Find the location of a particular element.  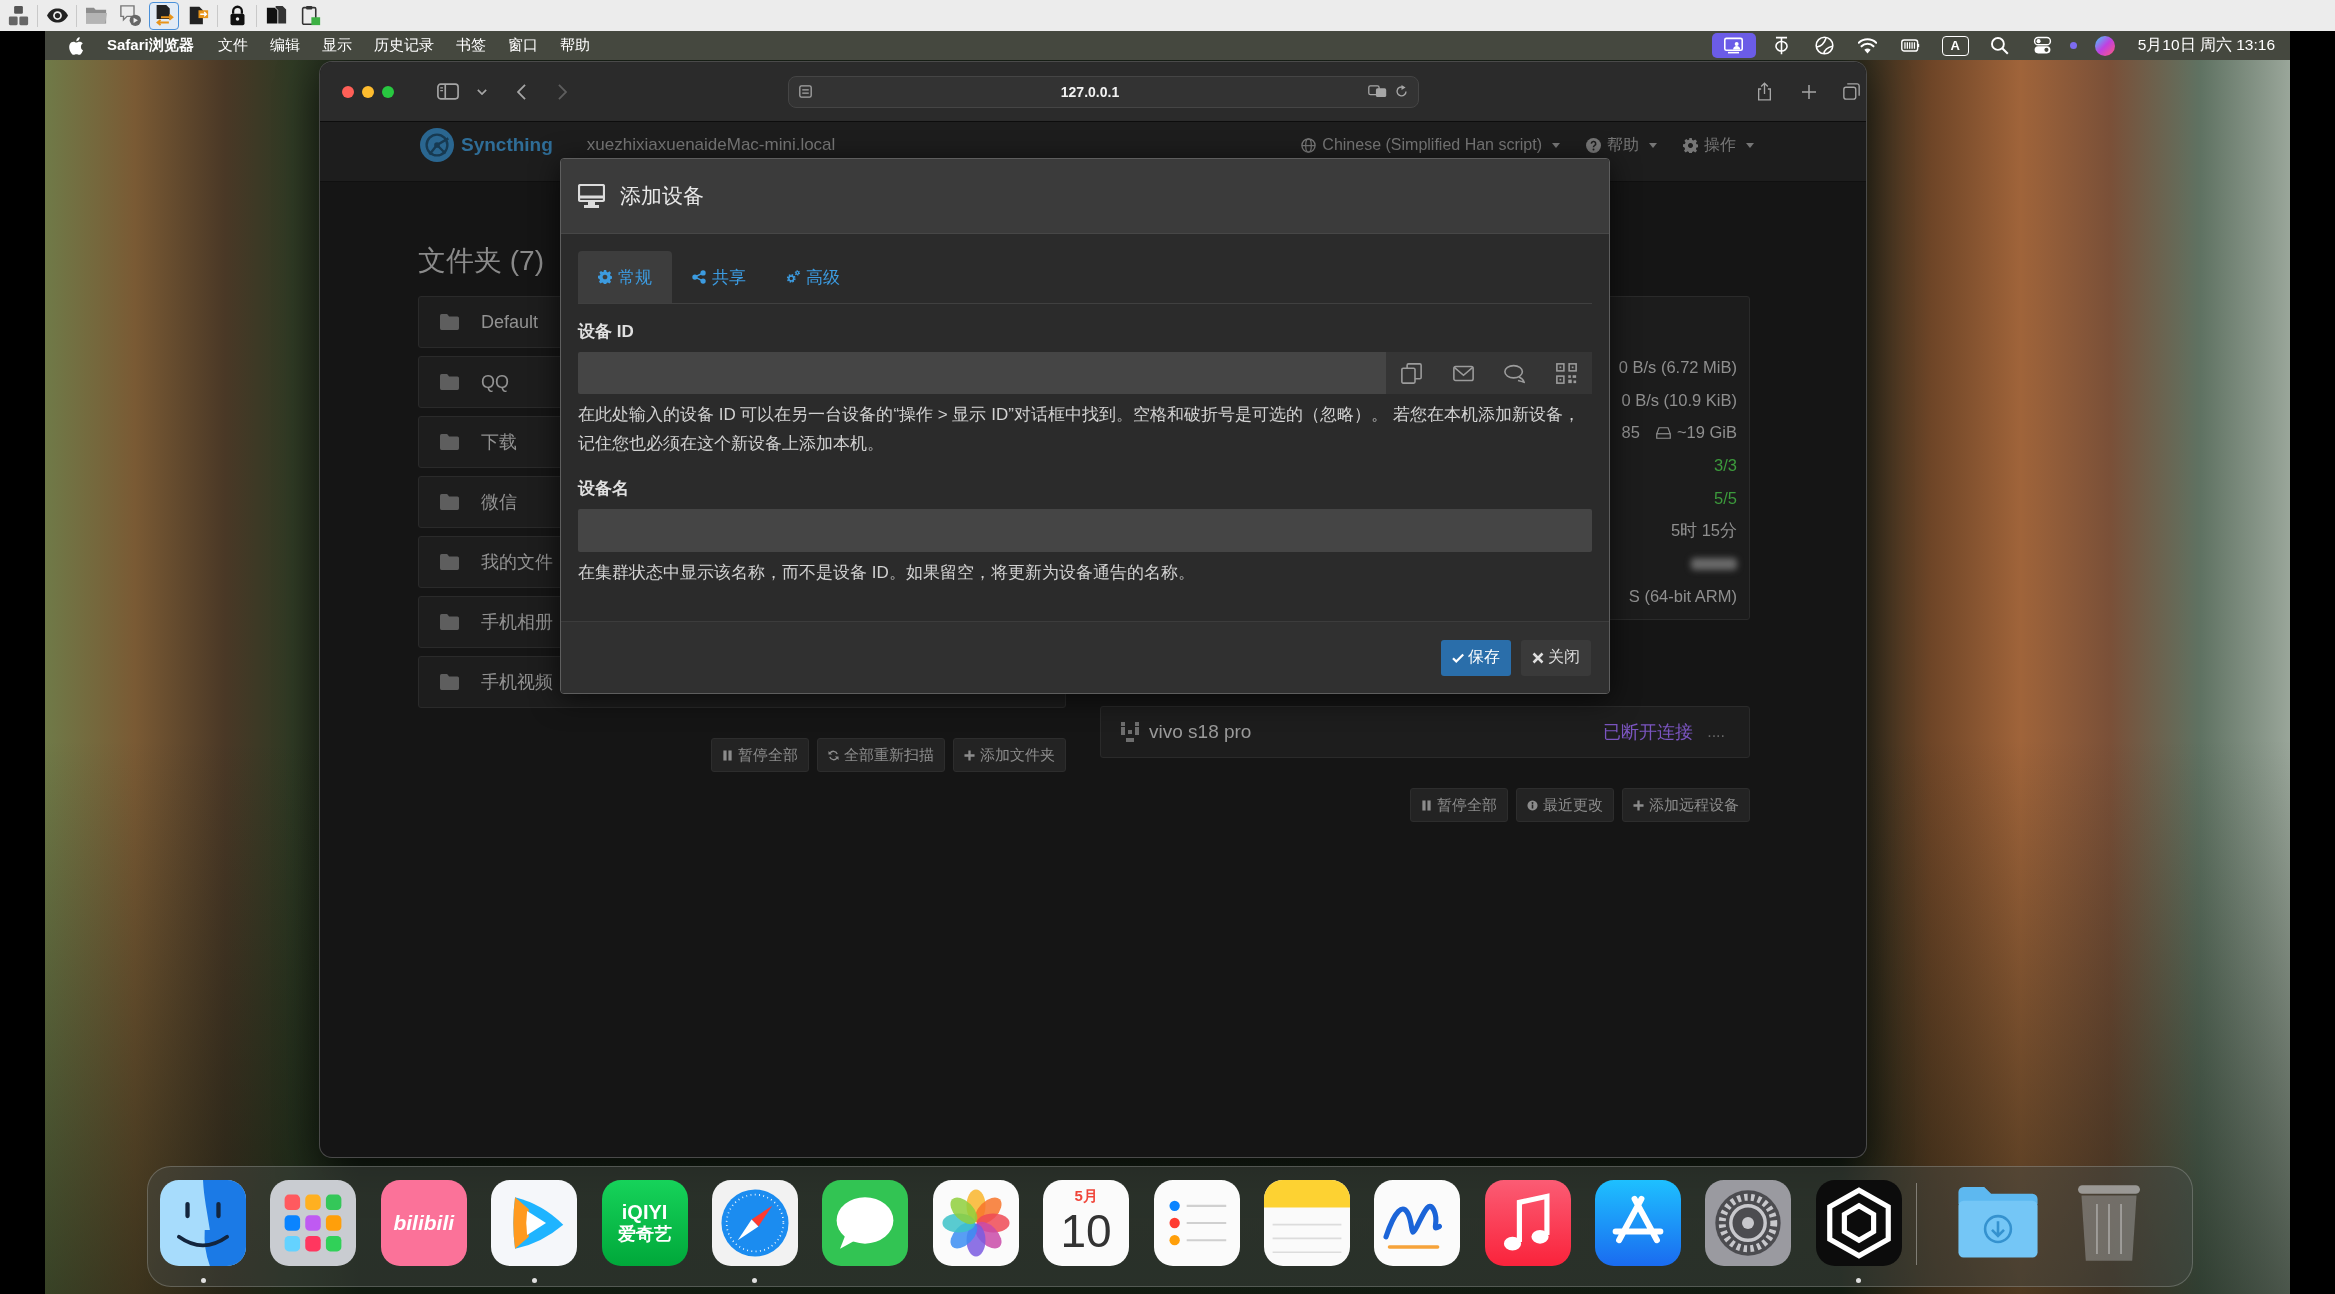

checklist-icon is located at coordinates (1196, 1223).